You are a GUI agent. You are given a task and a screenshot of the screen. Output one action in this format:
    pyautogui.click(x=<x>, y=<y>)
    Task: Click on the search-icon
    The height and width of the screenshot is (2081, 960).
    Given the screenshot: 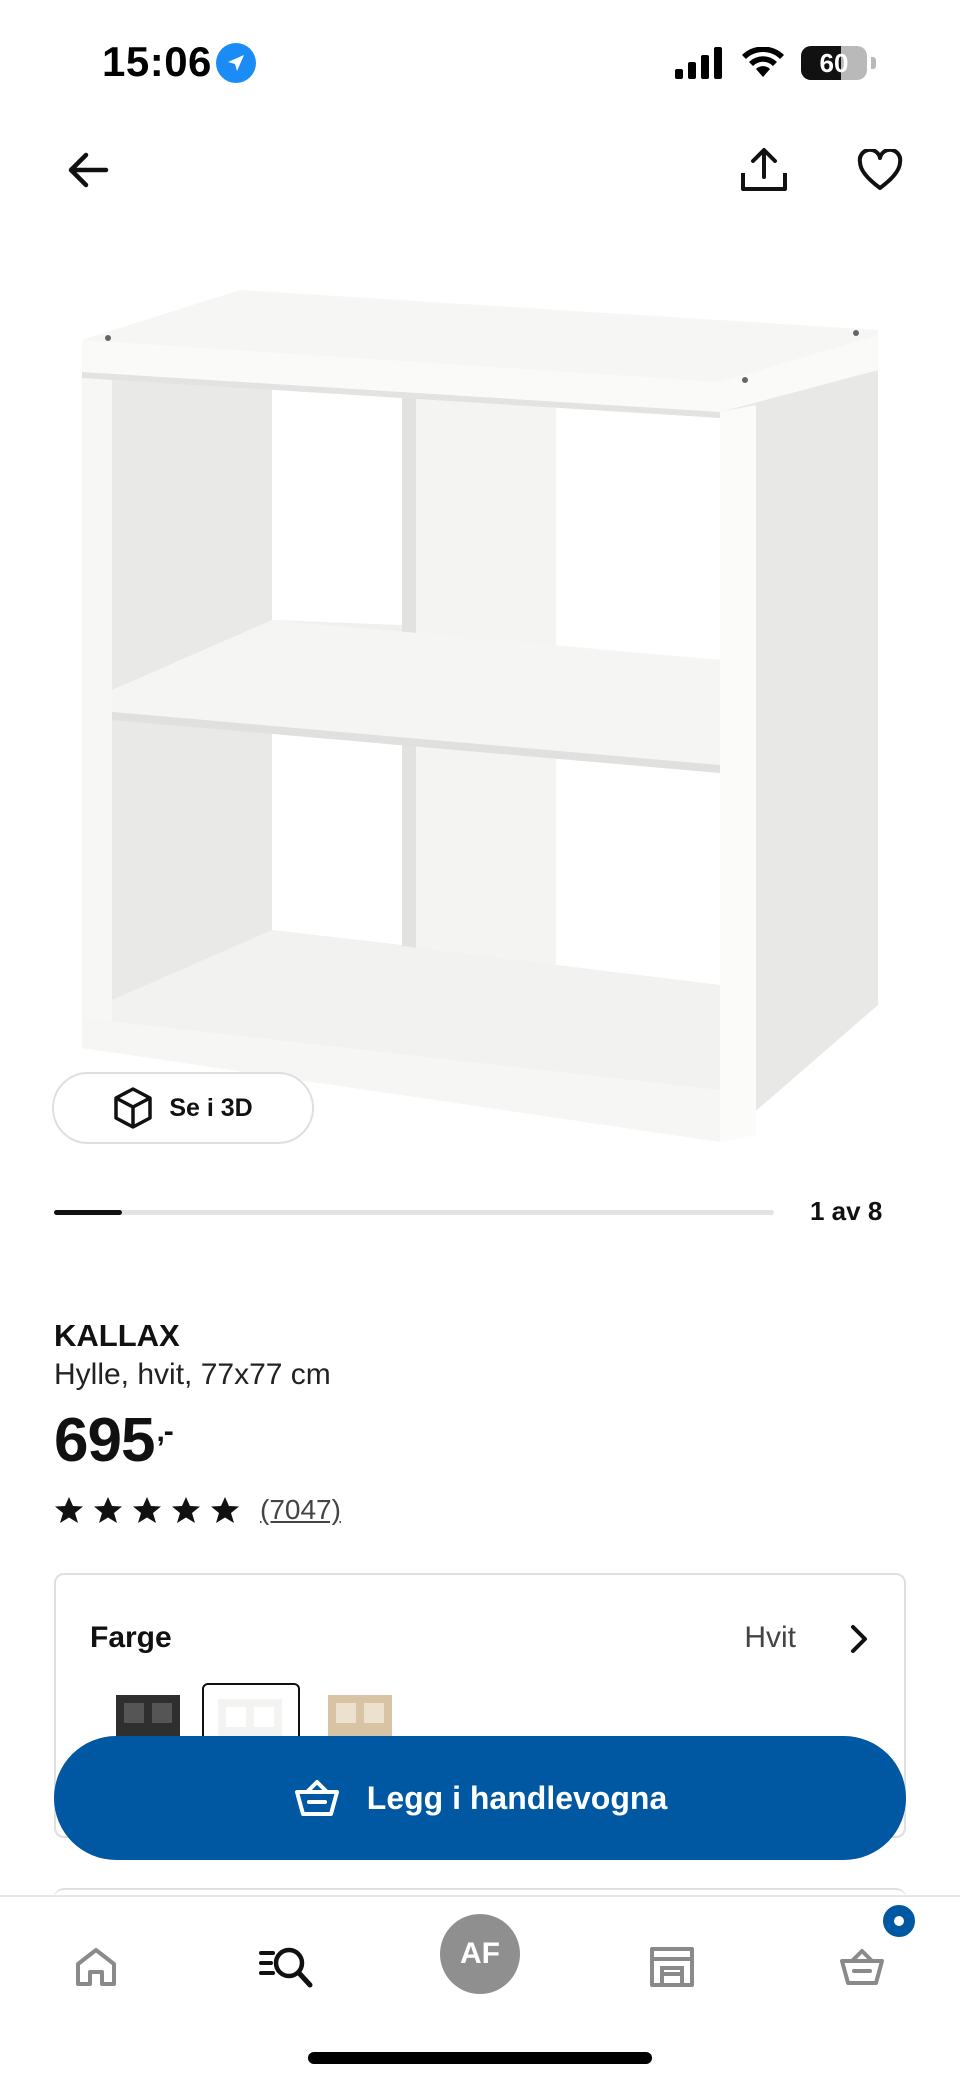 What is the action you would take?
    pyautogui.click(x=286, y=1967)
    